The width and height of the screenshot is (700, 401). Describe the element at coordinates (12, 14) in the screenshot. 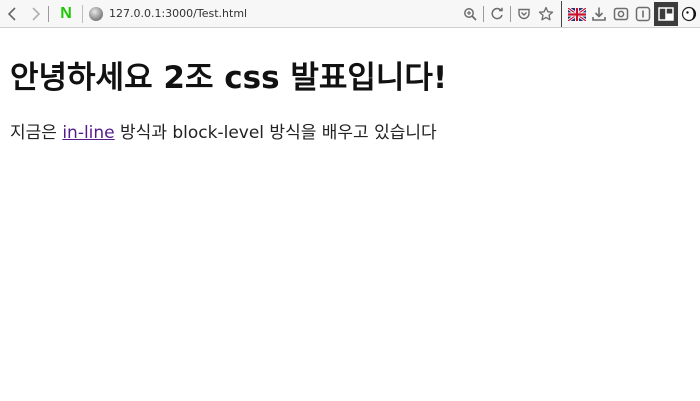

I see `chevron-left-icon` at that location.